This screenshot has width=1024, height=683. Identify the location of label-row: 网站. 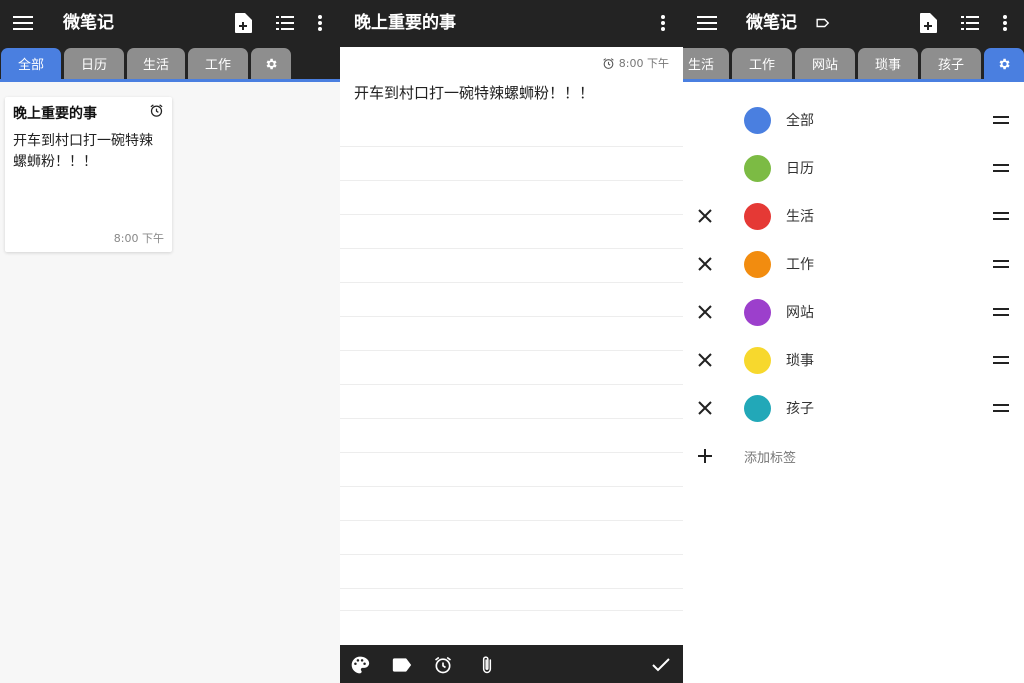
(853, 312).